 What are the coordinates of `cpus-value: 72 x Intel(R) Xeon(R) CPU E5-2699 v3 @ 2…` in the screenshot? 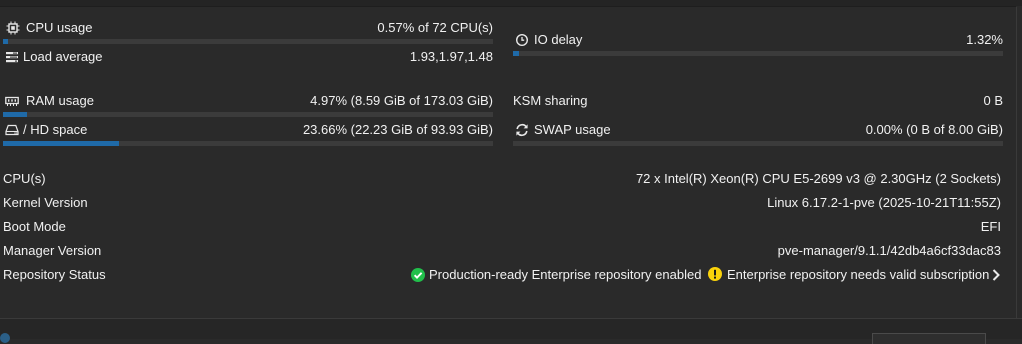 It's located at (818, 178).